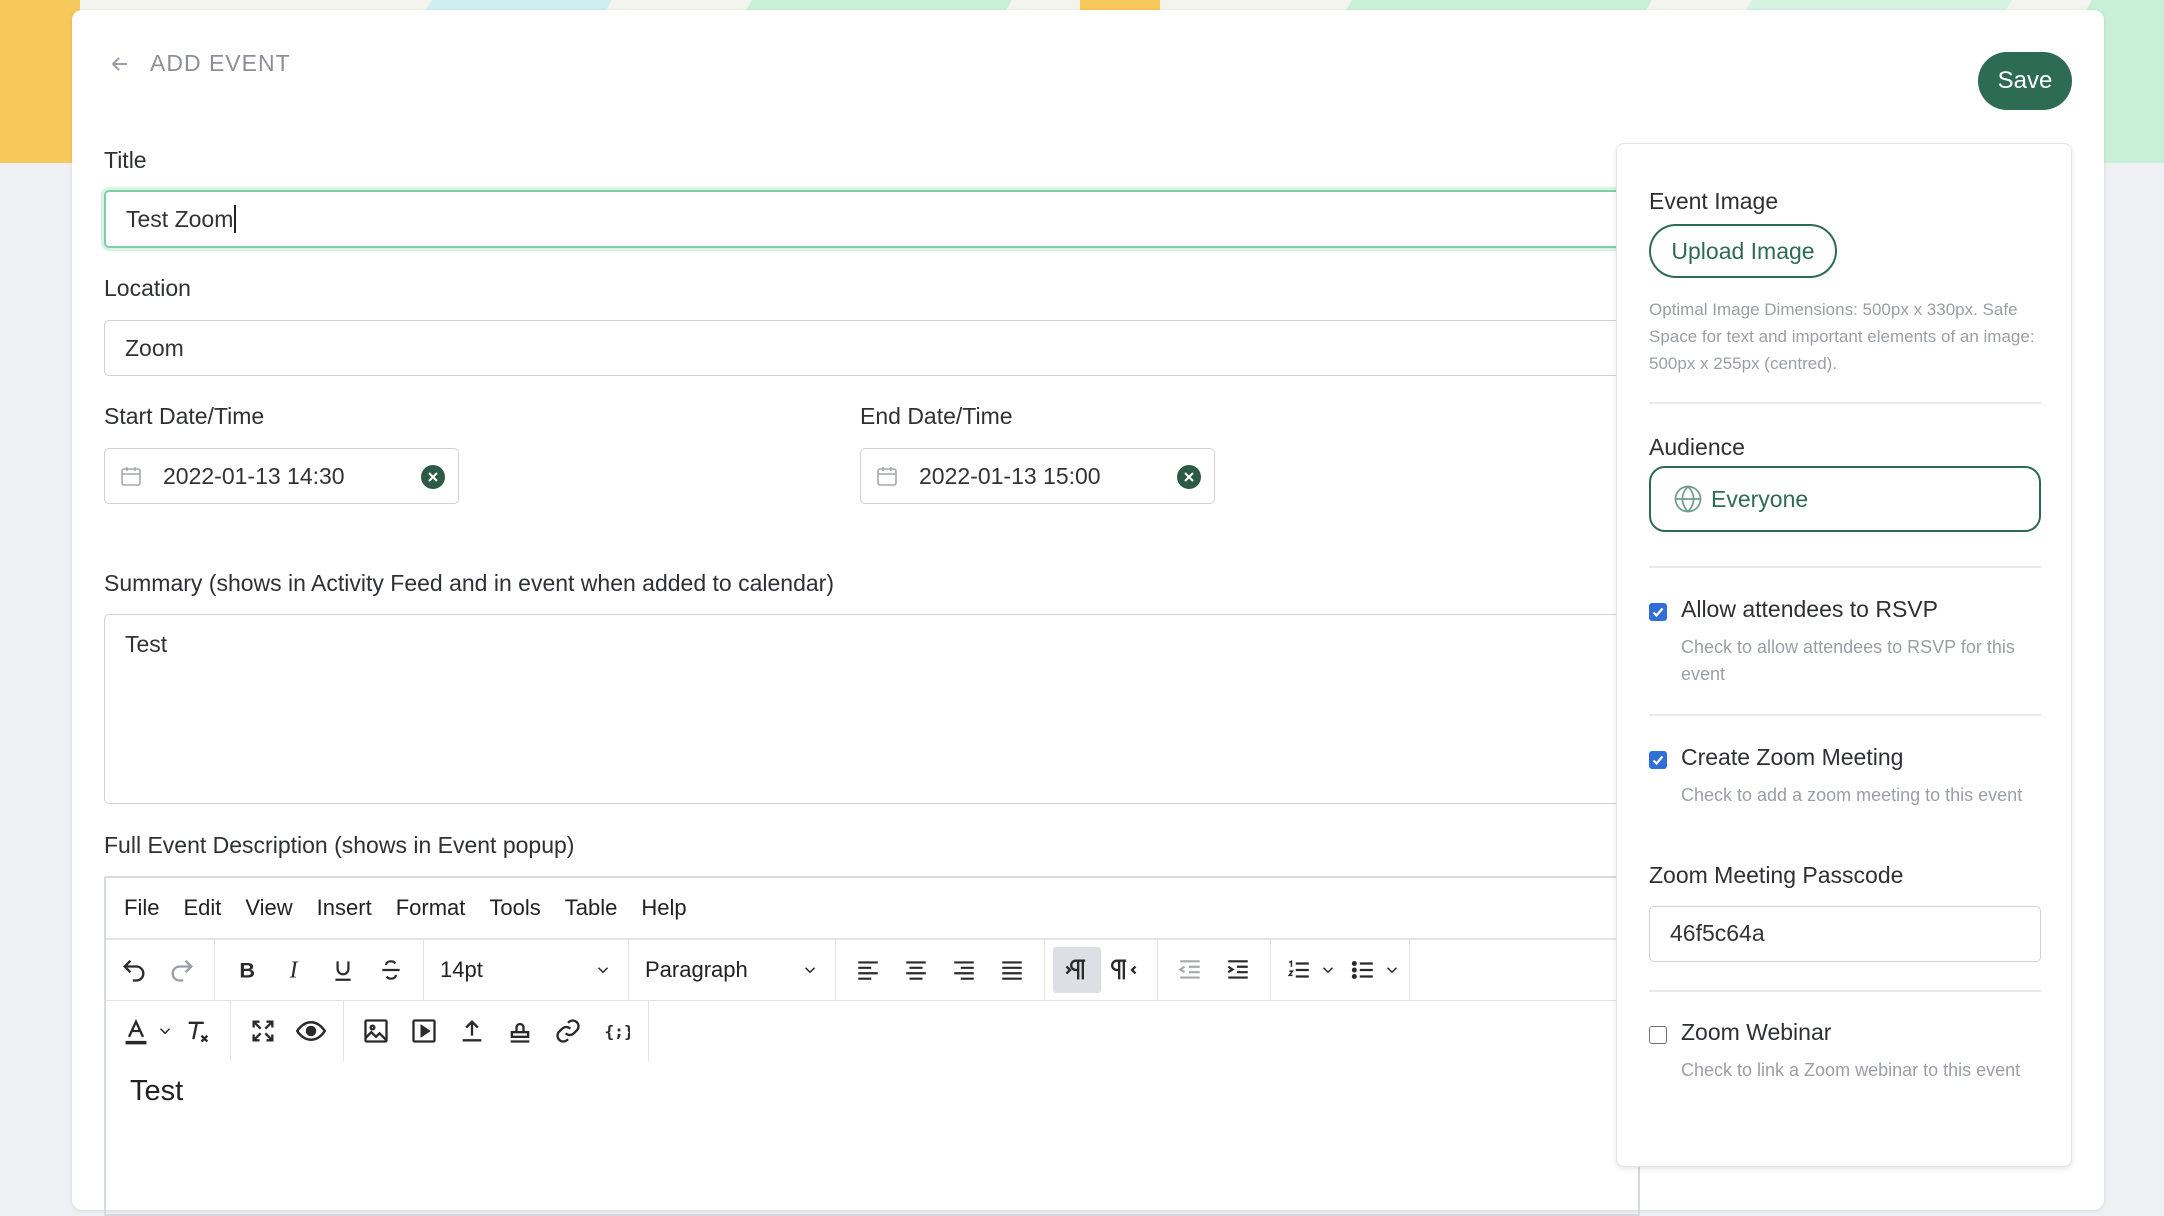 Image resolution: width=2164 pixels, height=1216 pixels. I want to click on outdent-button, so click(1190, 970).